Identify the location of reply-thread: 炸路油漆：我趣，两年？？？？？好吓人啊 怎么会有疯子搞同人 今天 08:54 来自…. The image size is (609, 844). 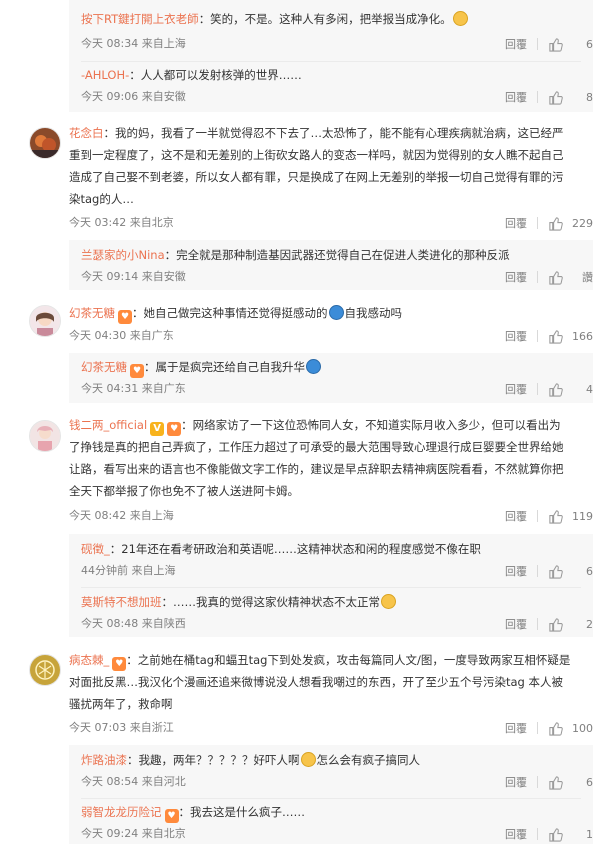
(331, 794).